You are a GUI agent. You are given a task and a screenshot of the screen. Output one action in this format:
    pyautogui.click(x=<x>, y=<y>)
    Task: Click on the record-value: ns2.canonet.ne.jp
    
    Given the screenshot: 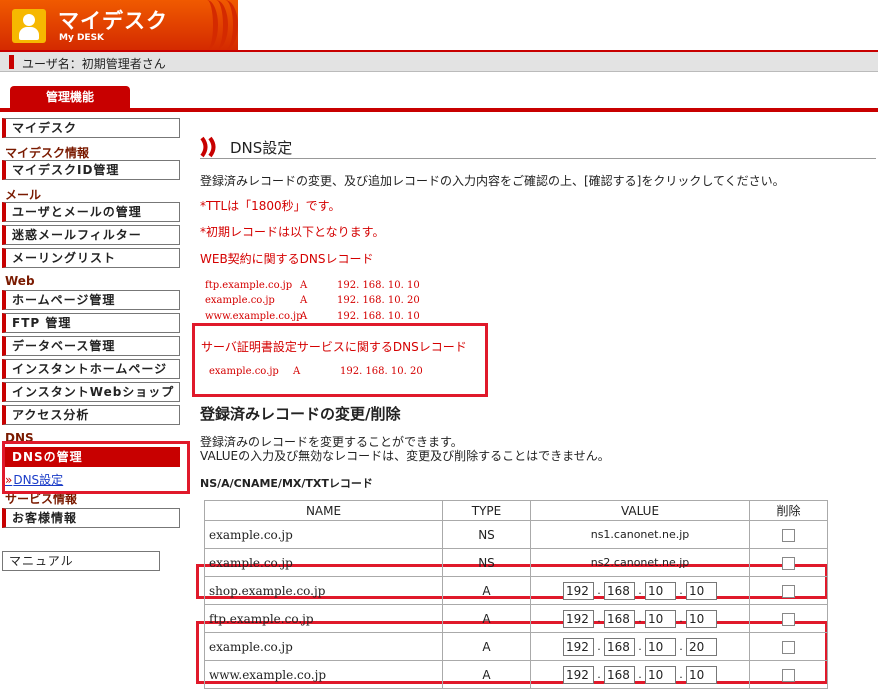 What is the action you would take?
    pyautogui.click(x=640, y=562)
    